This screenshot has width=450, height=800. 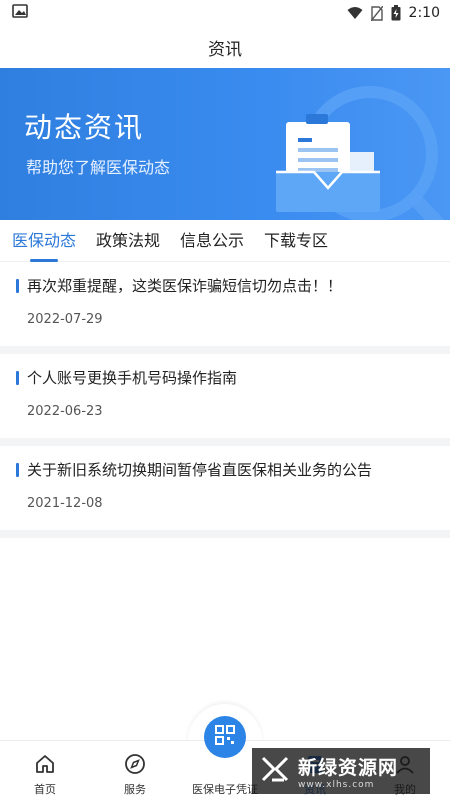 What do you see at coordinates (275, 771) in the screenshot?
I see `watermark-logo-icon` at bounding box center [275, 771].